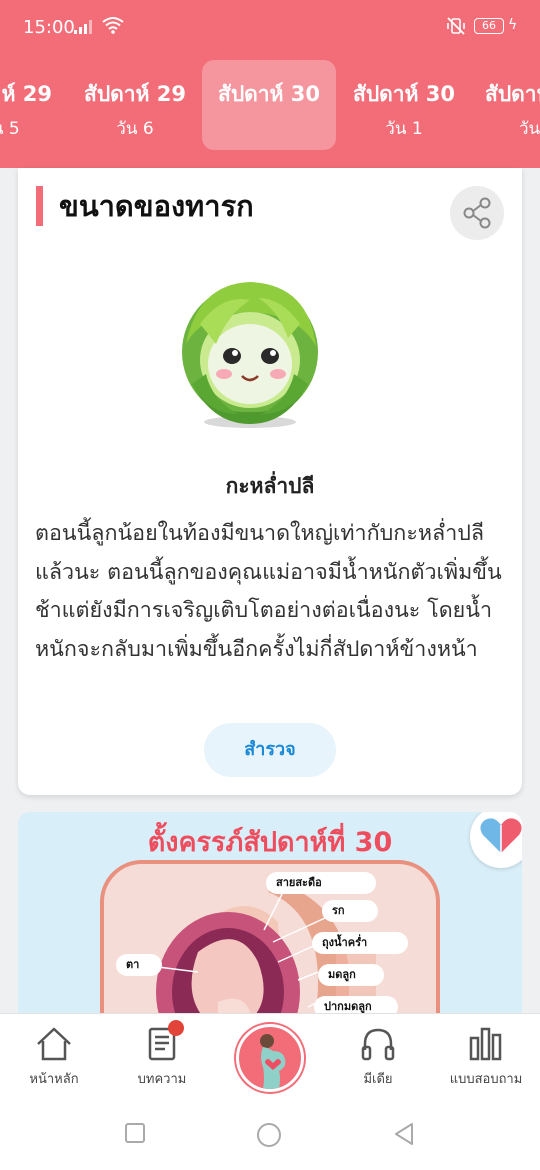 Image resolution: width=540 pixels, height=1170 pixels. I want to click on nav-articles: บทความ, so click(162, 1056).